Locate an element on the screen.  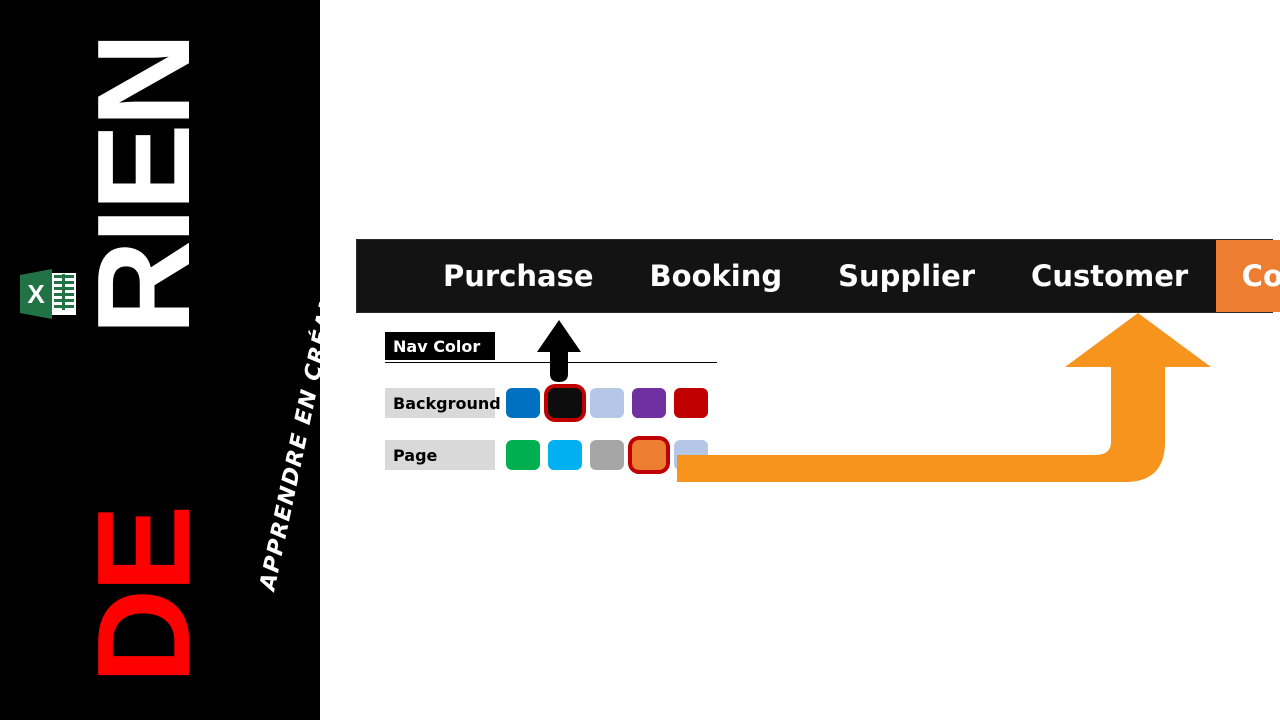
swatch-page-gray is located at coordinates (607, 455).